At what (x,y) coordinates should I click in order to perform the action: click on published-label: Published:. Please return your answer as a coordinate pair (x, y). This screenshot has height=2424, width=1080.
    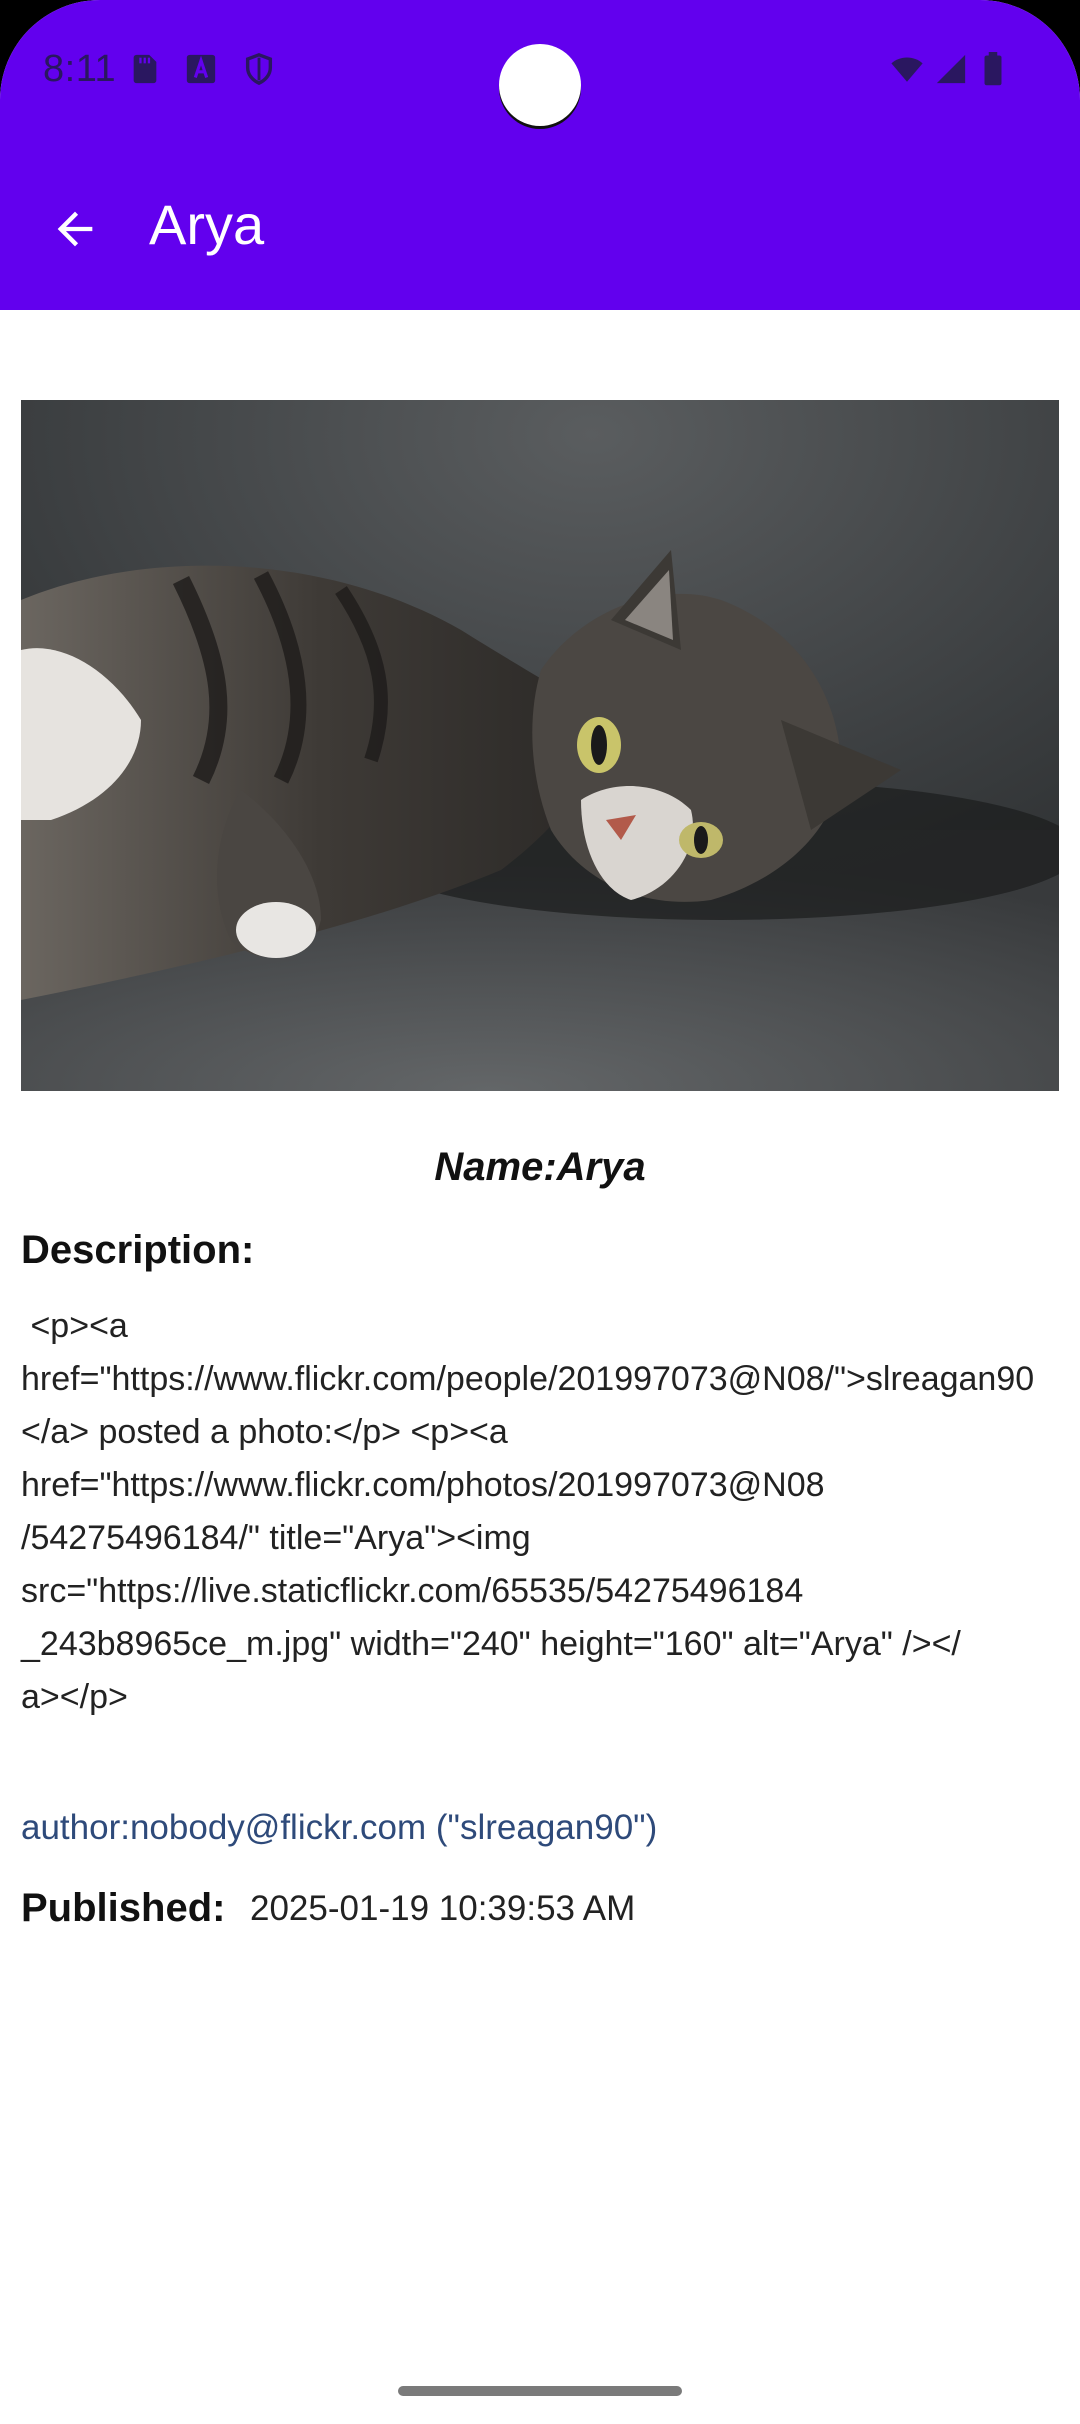
    Looking at the image, I should click on (123, 1908).